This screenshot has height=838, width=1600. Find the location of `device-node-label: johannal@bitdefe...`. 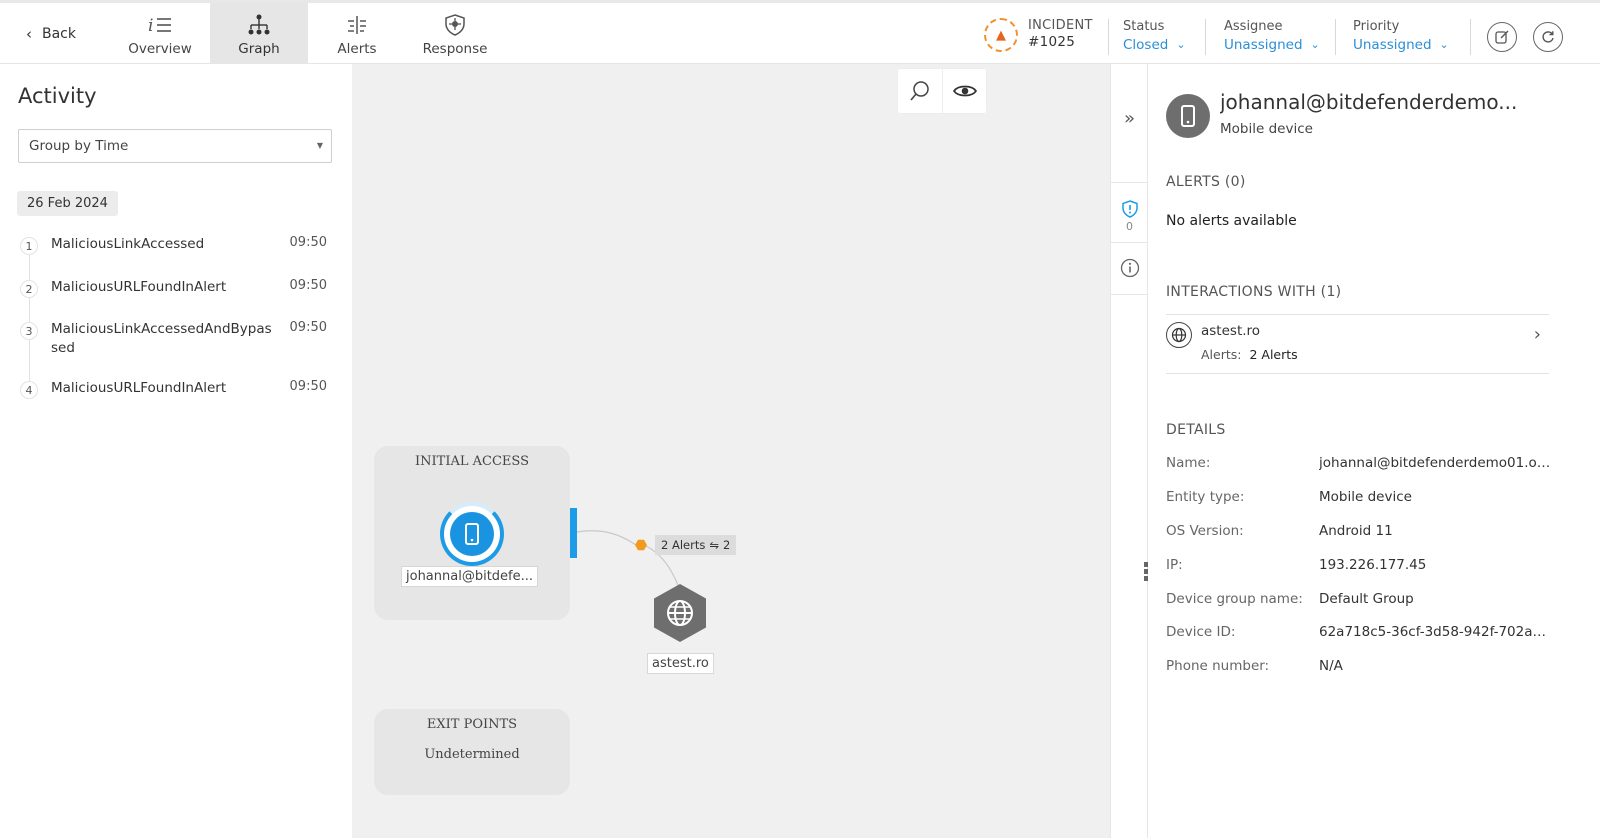

device-node-label: johannal@bitdefe... is located at coordinates (470, 576).